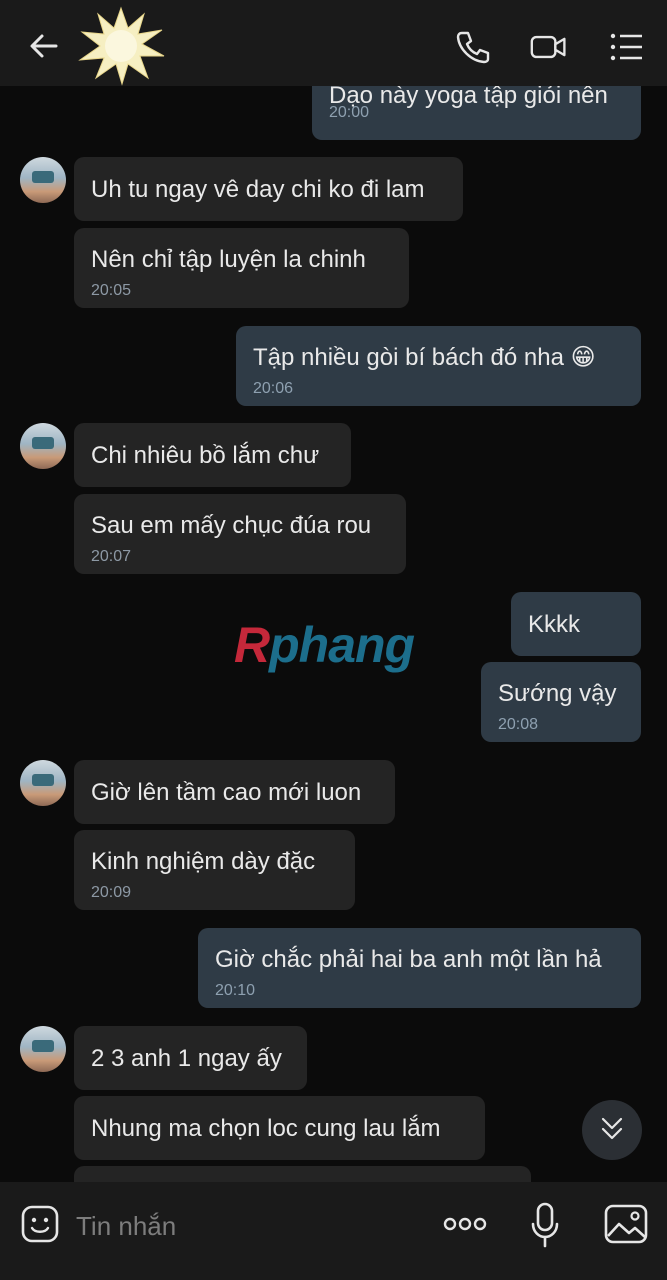 This screenshot has height=1280, width=667. What do you see at coordinates (424, 357) in the screenshot?
I see `message-text: Tập nhiều gòi bí bách đó nha 😁` at bounding box center [424, 357].